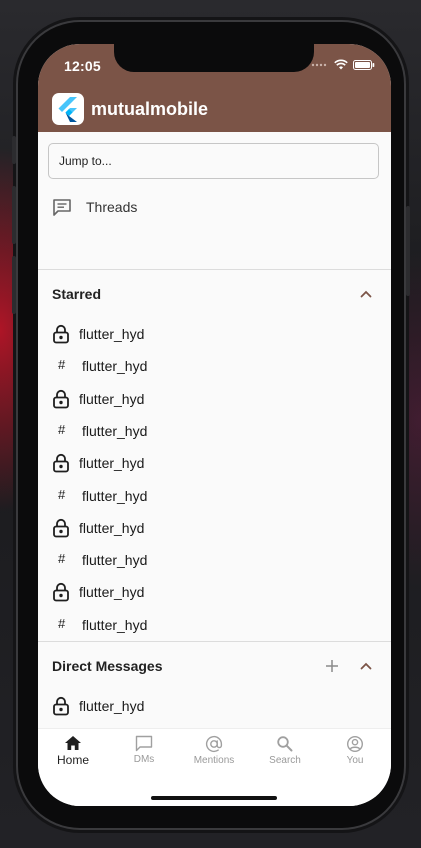 This screenshot has width=421, height=848. What do you see at coordinates (68, 109) in the screenshot?
I see `flutter-logo-icon` at bounding box center [68, 109].